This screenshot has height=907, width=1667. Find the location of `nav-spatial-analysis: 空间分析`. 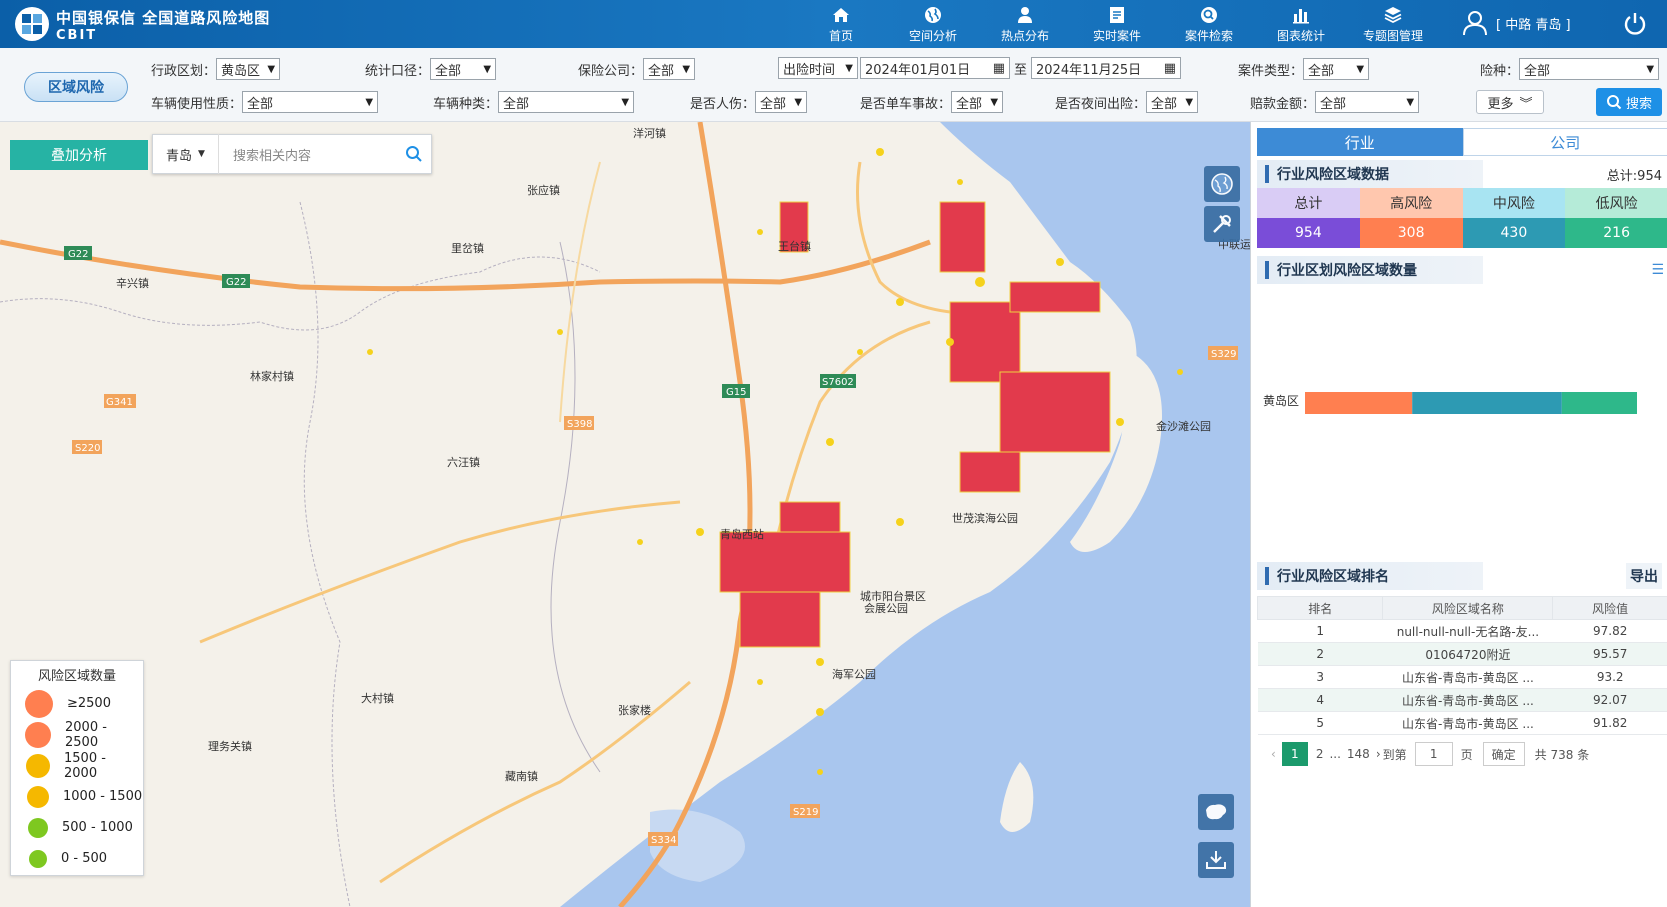

nav-spatial-analysis: 空间分析 is located at coordinates (933, 24).